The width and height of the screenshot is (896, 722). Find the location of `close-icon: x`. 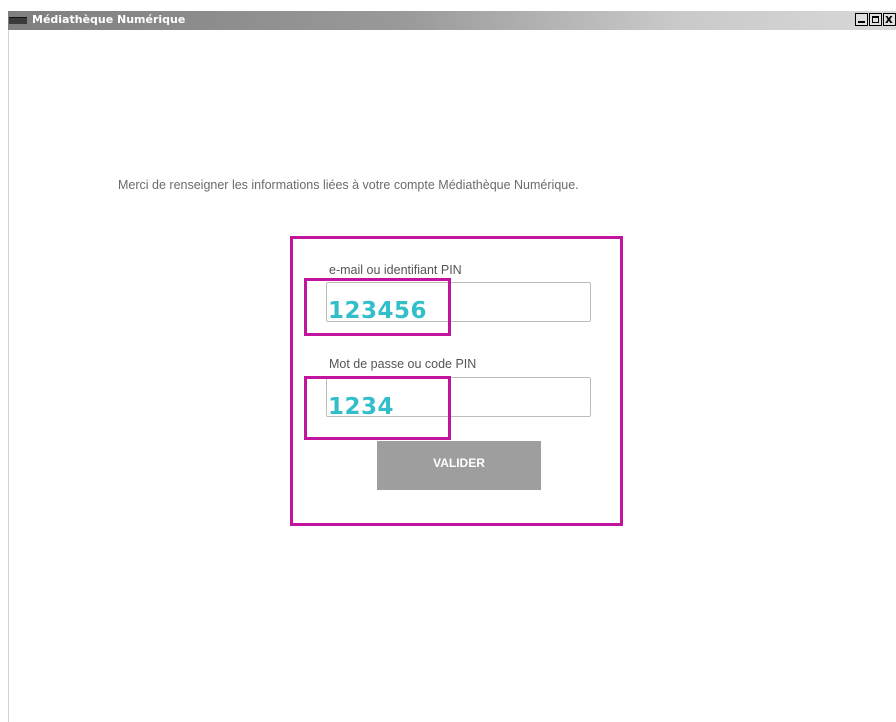

close-icon: x is located at coordinates (889, 19).